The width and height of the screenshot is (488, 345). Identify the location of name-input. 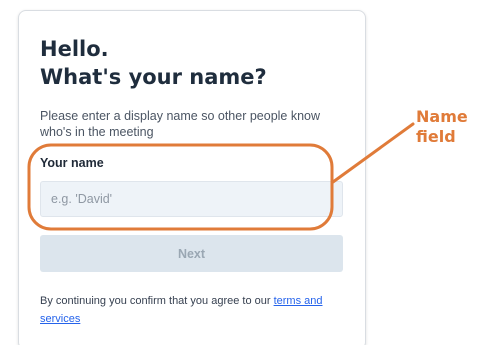
(191, 199).